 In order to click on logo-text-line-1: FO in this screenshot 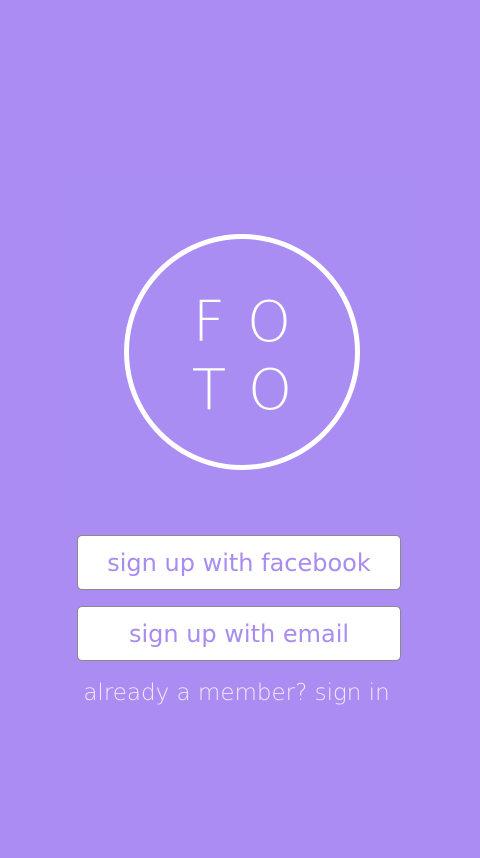, I will do `click(253, 322)`.